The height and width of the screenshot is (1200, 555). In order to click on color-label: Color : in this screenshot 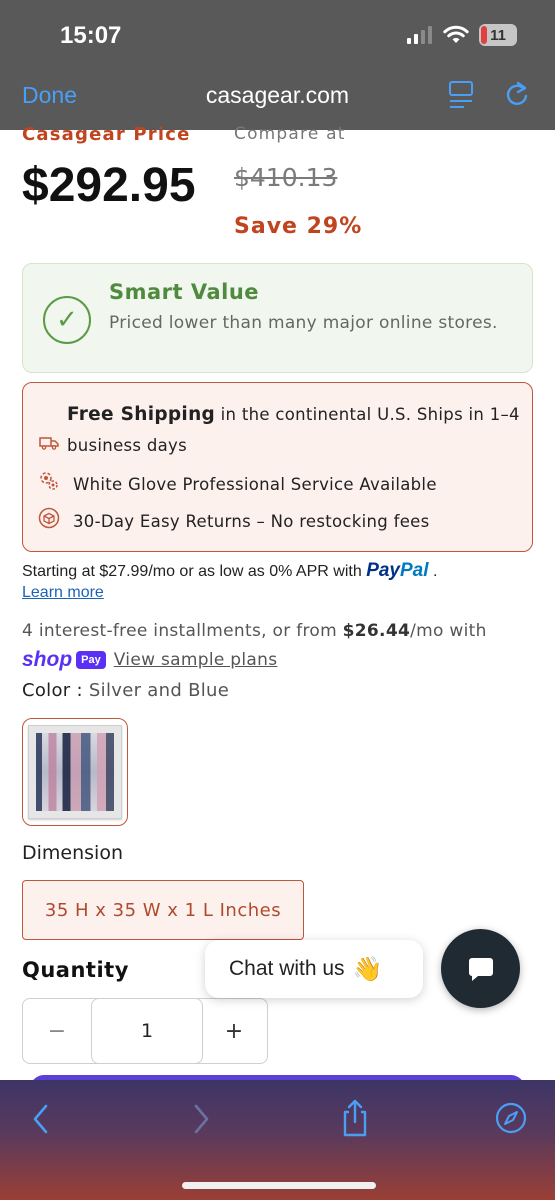, I will do `click(52, 690)`.